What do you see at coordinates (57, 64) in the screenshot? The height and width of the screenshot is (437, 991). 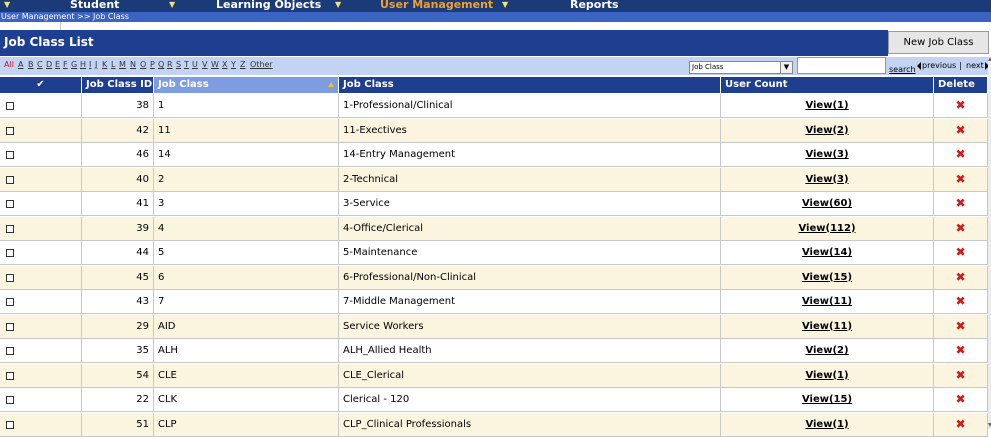 I see `alpha-link-e: E` at bounding box center [57, 64].